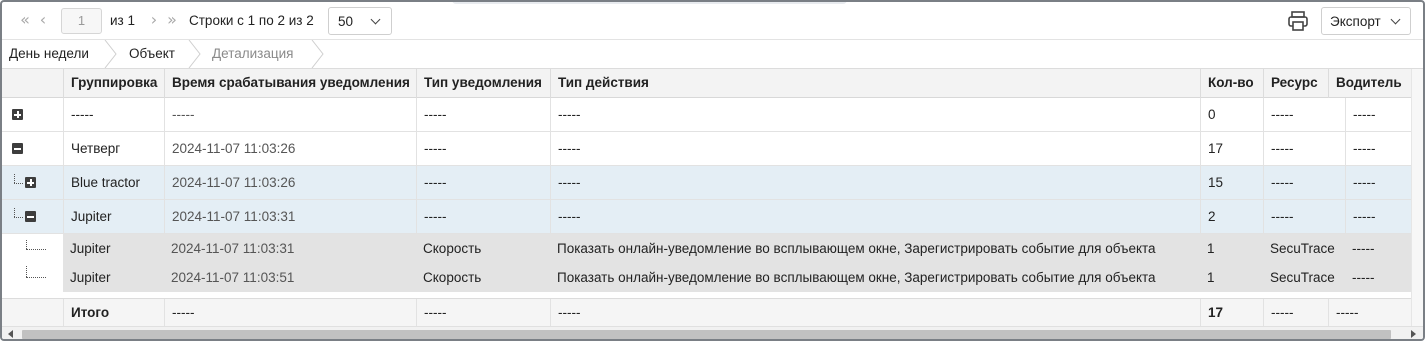 This screenshot has height=341, width=1425. I want to click on cell-grouping: Jupiter, so click(113, 277).